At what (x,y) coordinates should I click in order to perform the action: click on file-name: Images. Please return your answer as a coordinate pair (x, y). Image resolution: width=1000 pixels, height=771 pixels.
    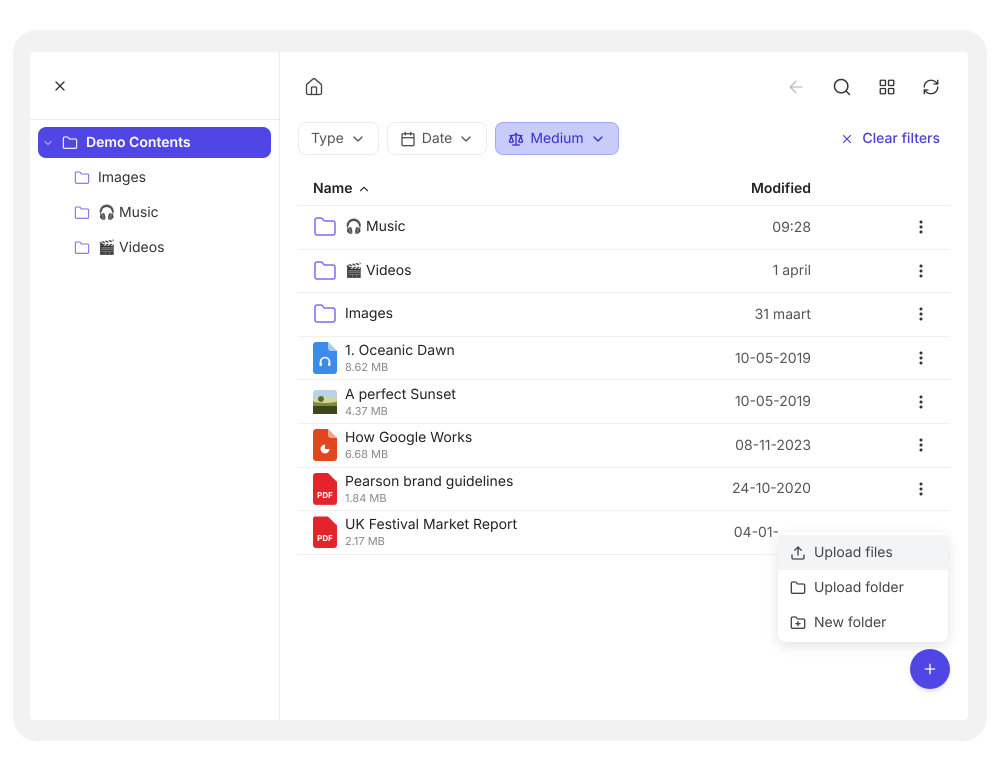
    Looking at the image, I should click on (369, 314).